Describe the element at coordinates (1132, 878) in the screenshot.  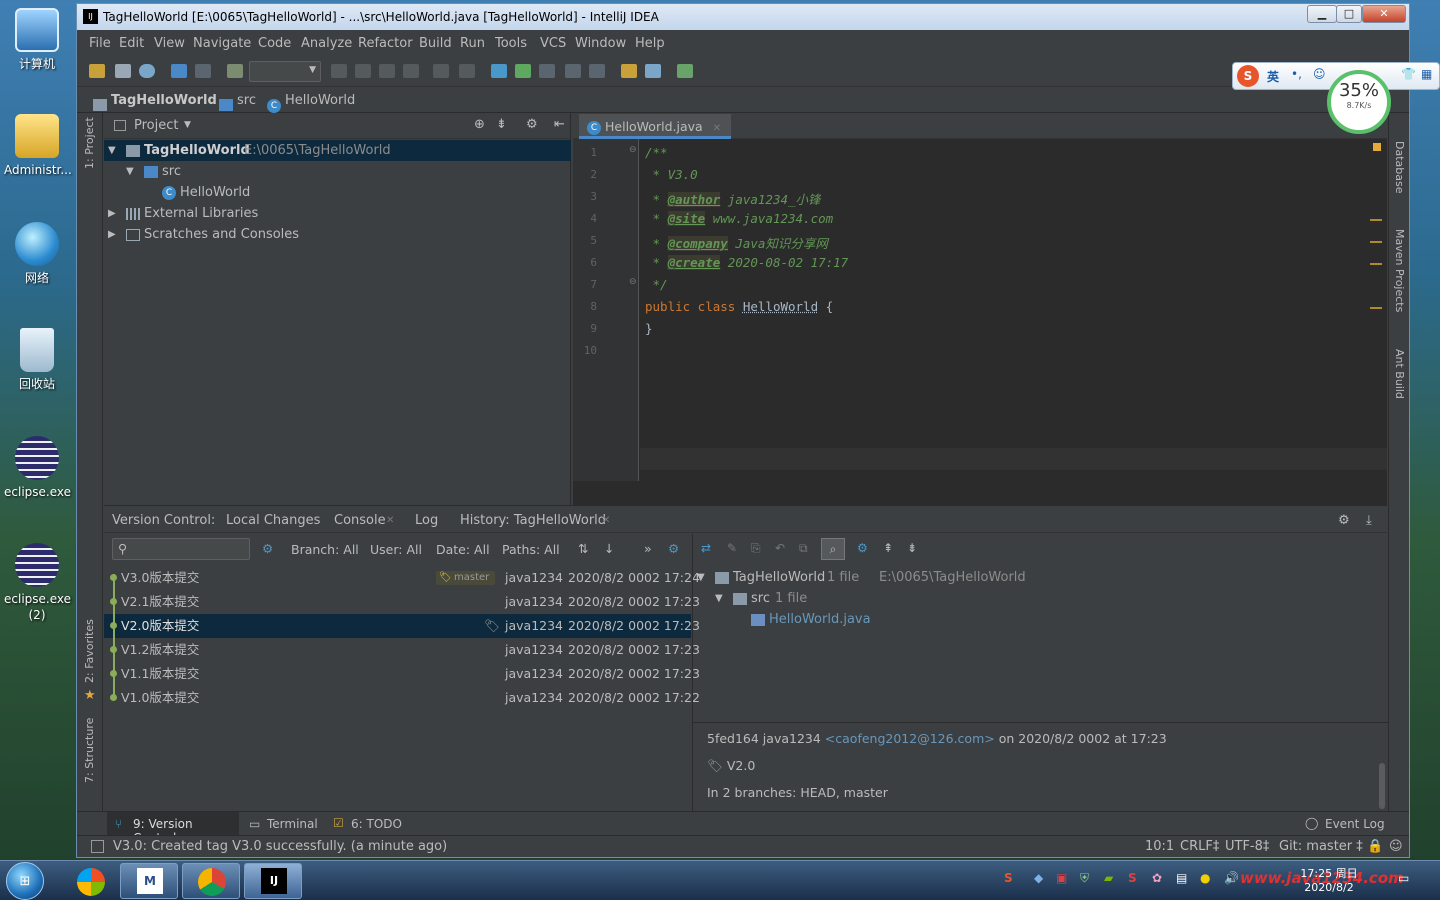
I see `tray-icon: S` at that location.